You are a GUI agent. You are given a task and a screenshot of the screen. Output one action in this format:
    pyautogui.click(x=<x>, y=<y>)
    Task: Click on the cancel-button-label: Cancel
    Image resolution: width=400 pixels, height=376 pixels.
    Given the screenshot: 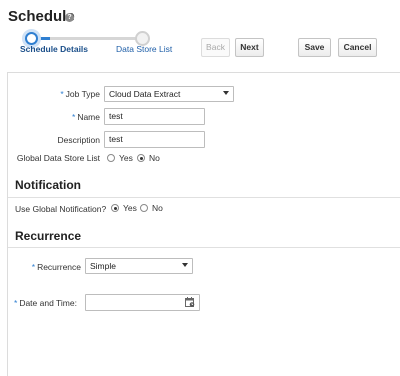 What is the action you would take?
    pyautogui.click(x=357, y=47)
    